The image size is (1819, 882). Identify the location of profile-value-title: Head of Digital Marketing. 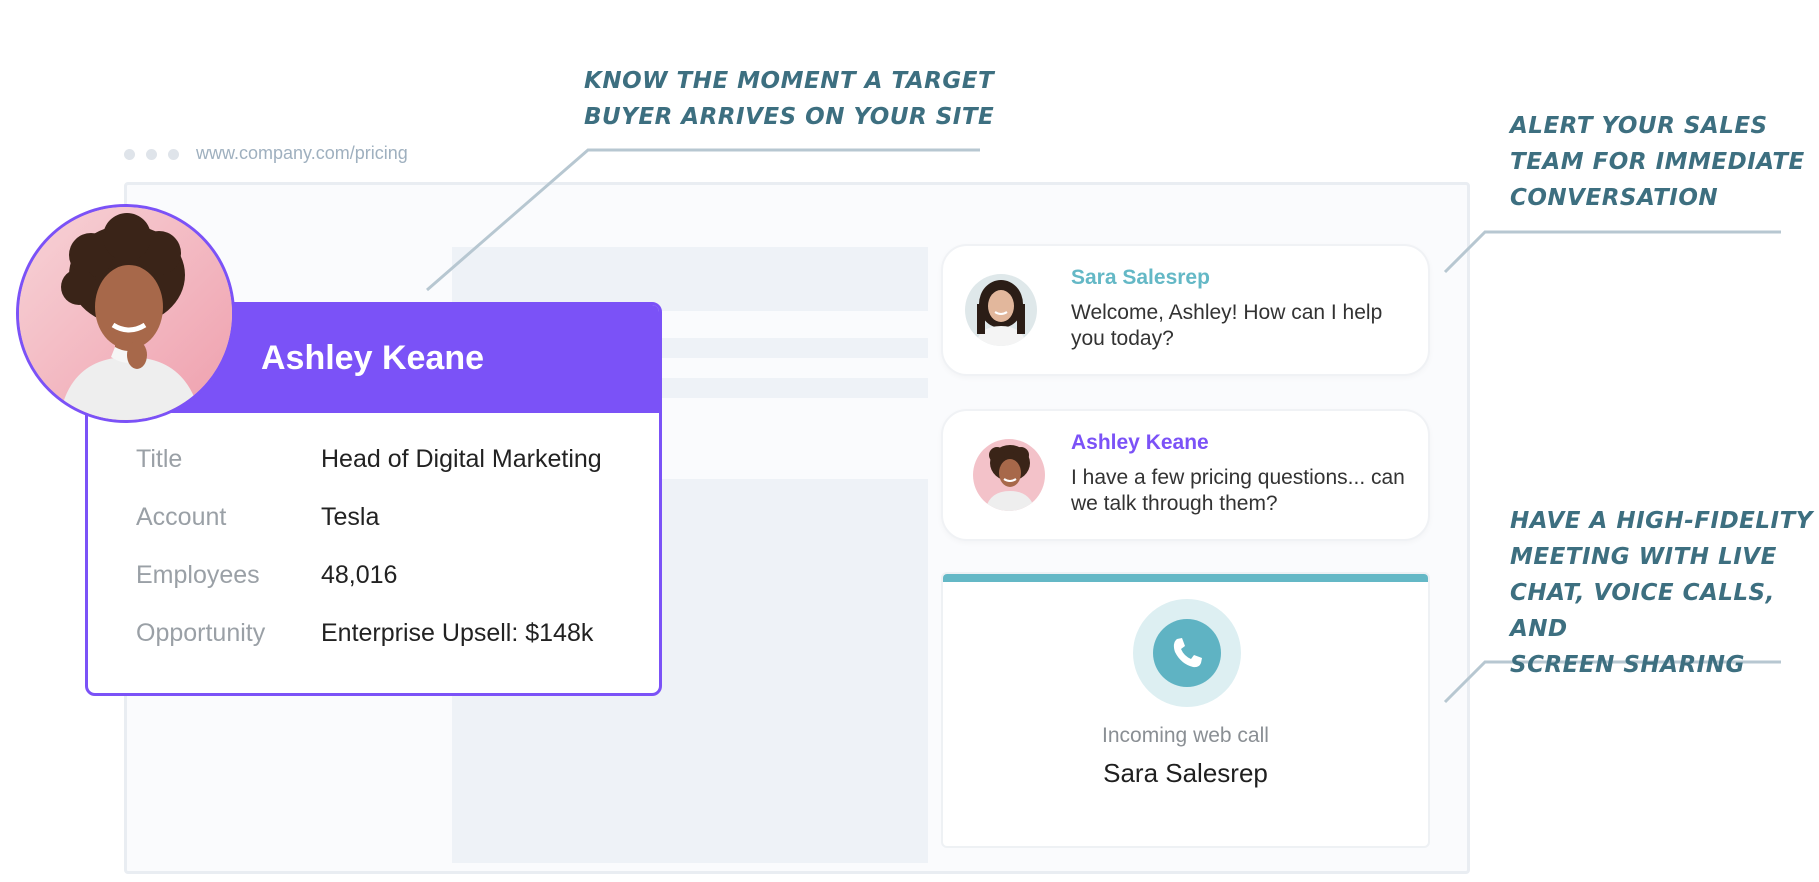
(461, 459).